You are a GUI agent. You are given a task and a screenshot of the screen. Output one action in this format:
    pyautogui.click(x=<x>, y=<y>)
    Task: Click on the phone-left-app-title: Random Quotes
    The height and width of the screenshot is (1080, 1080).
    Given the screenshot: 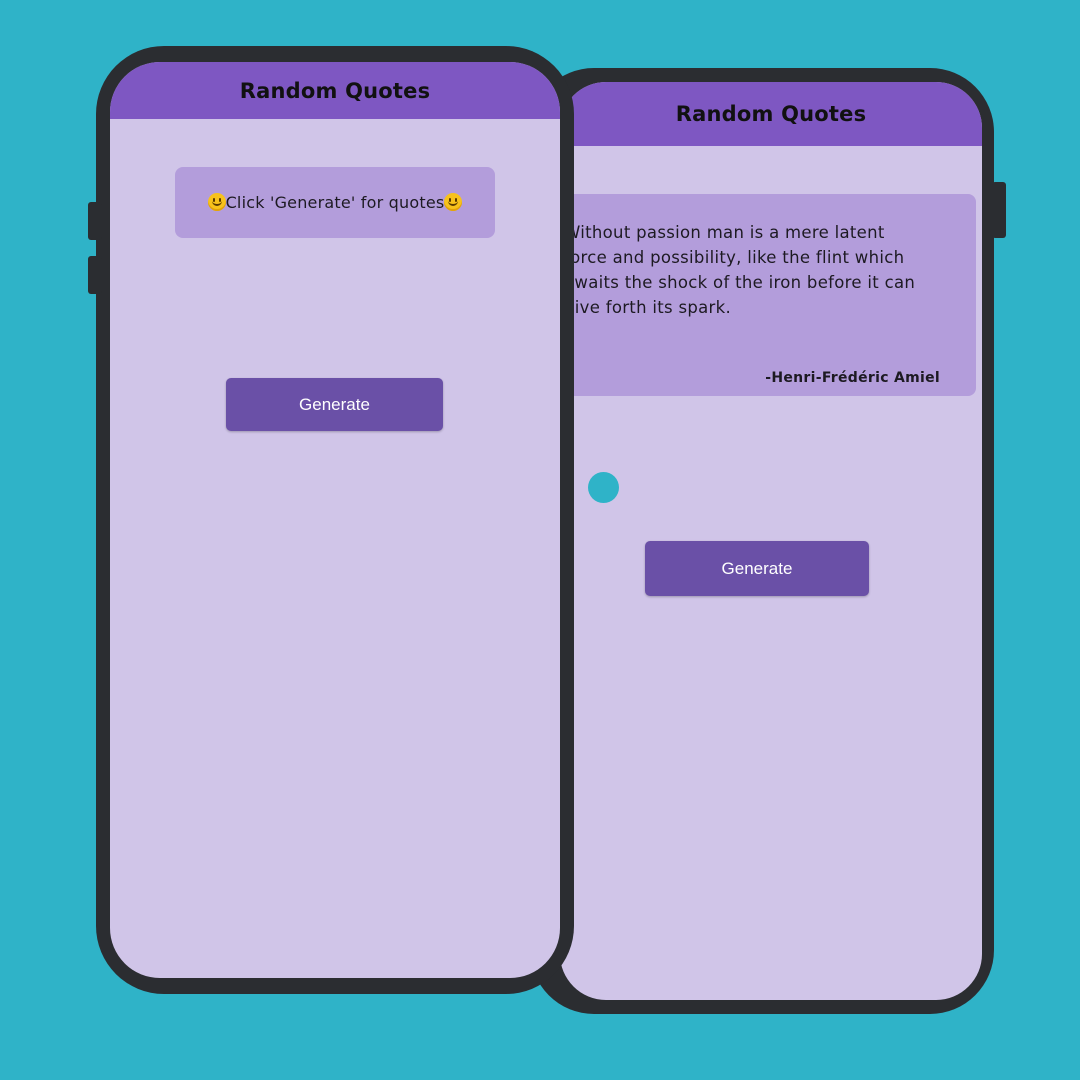 What is the action you would take?
    pyautogui.click(x=335, y=90)
    